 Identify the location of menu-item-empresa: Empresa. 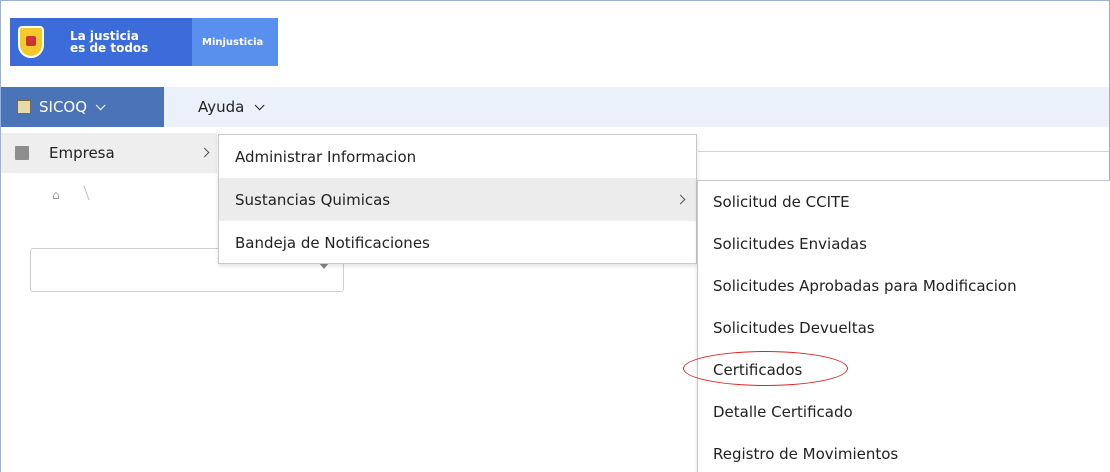
(109, 153).